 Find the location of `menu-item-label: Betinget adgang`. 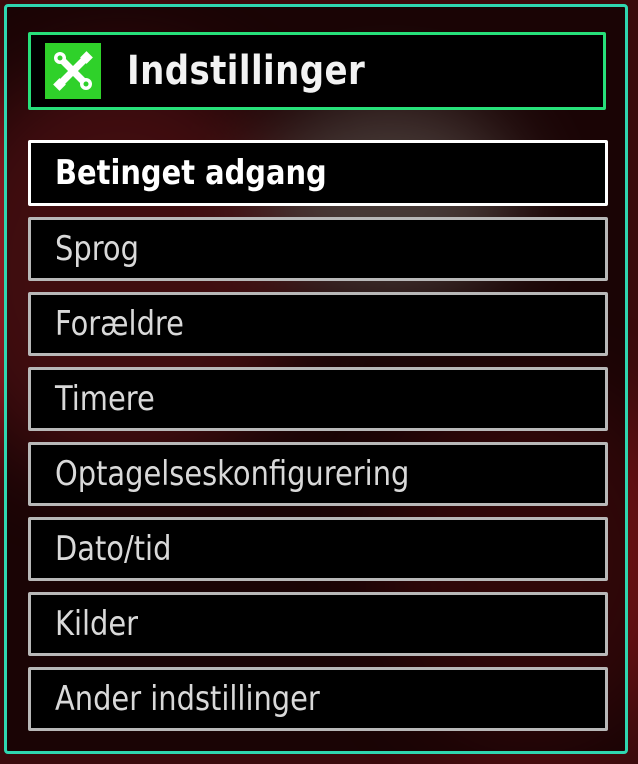

menu-item-label: Betinget adgang is located at coordinates (191, 173).